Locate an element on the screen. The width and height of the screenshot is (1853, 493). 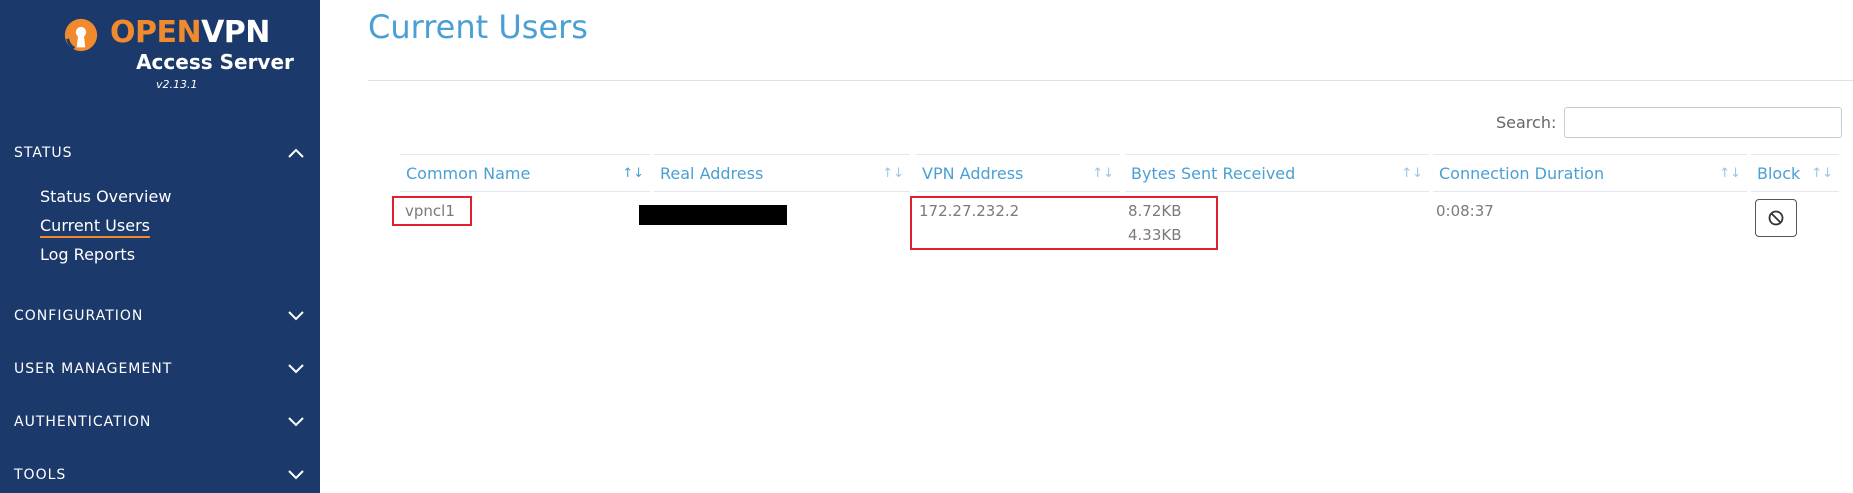
chevron-up-icon is located at coordinates (296, 153).